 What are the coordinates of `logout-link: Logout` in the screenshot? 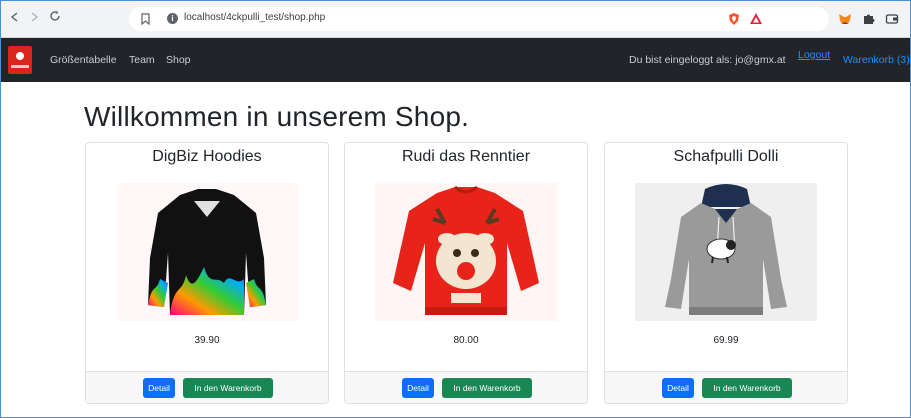 It's located at (814, 55).